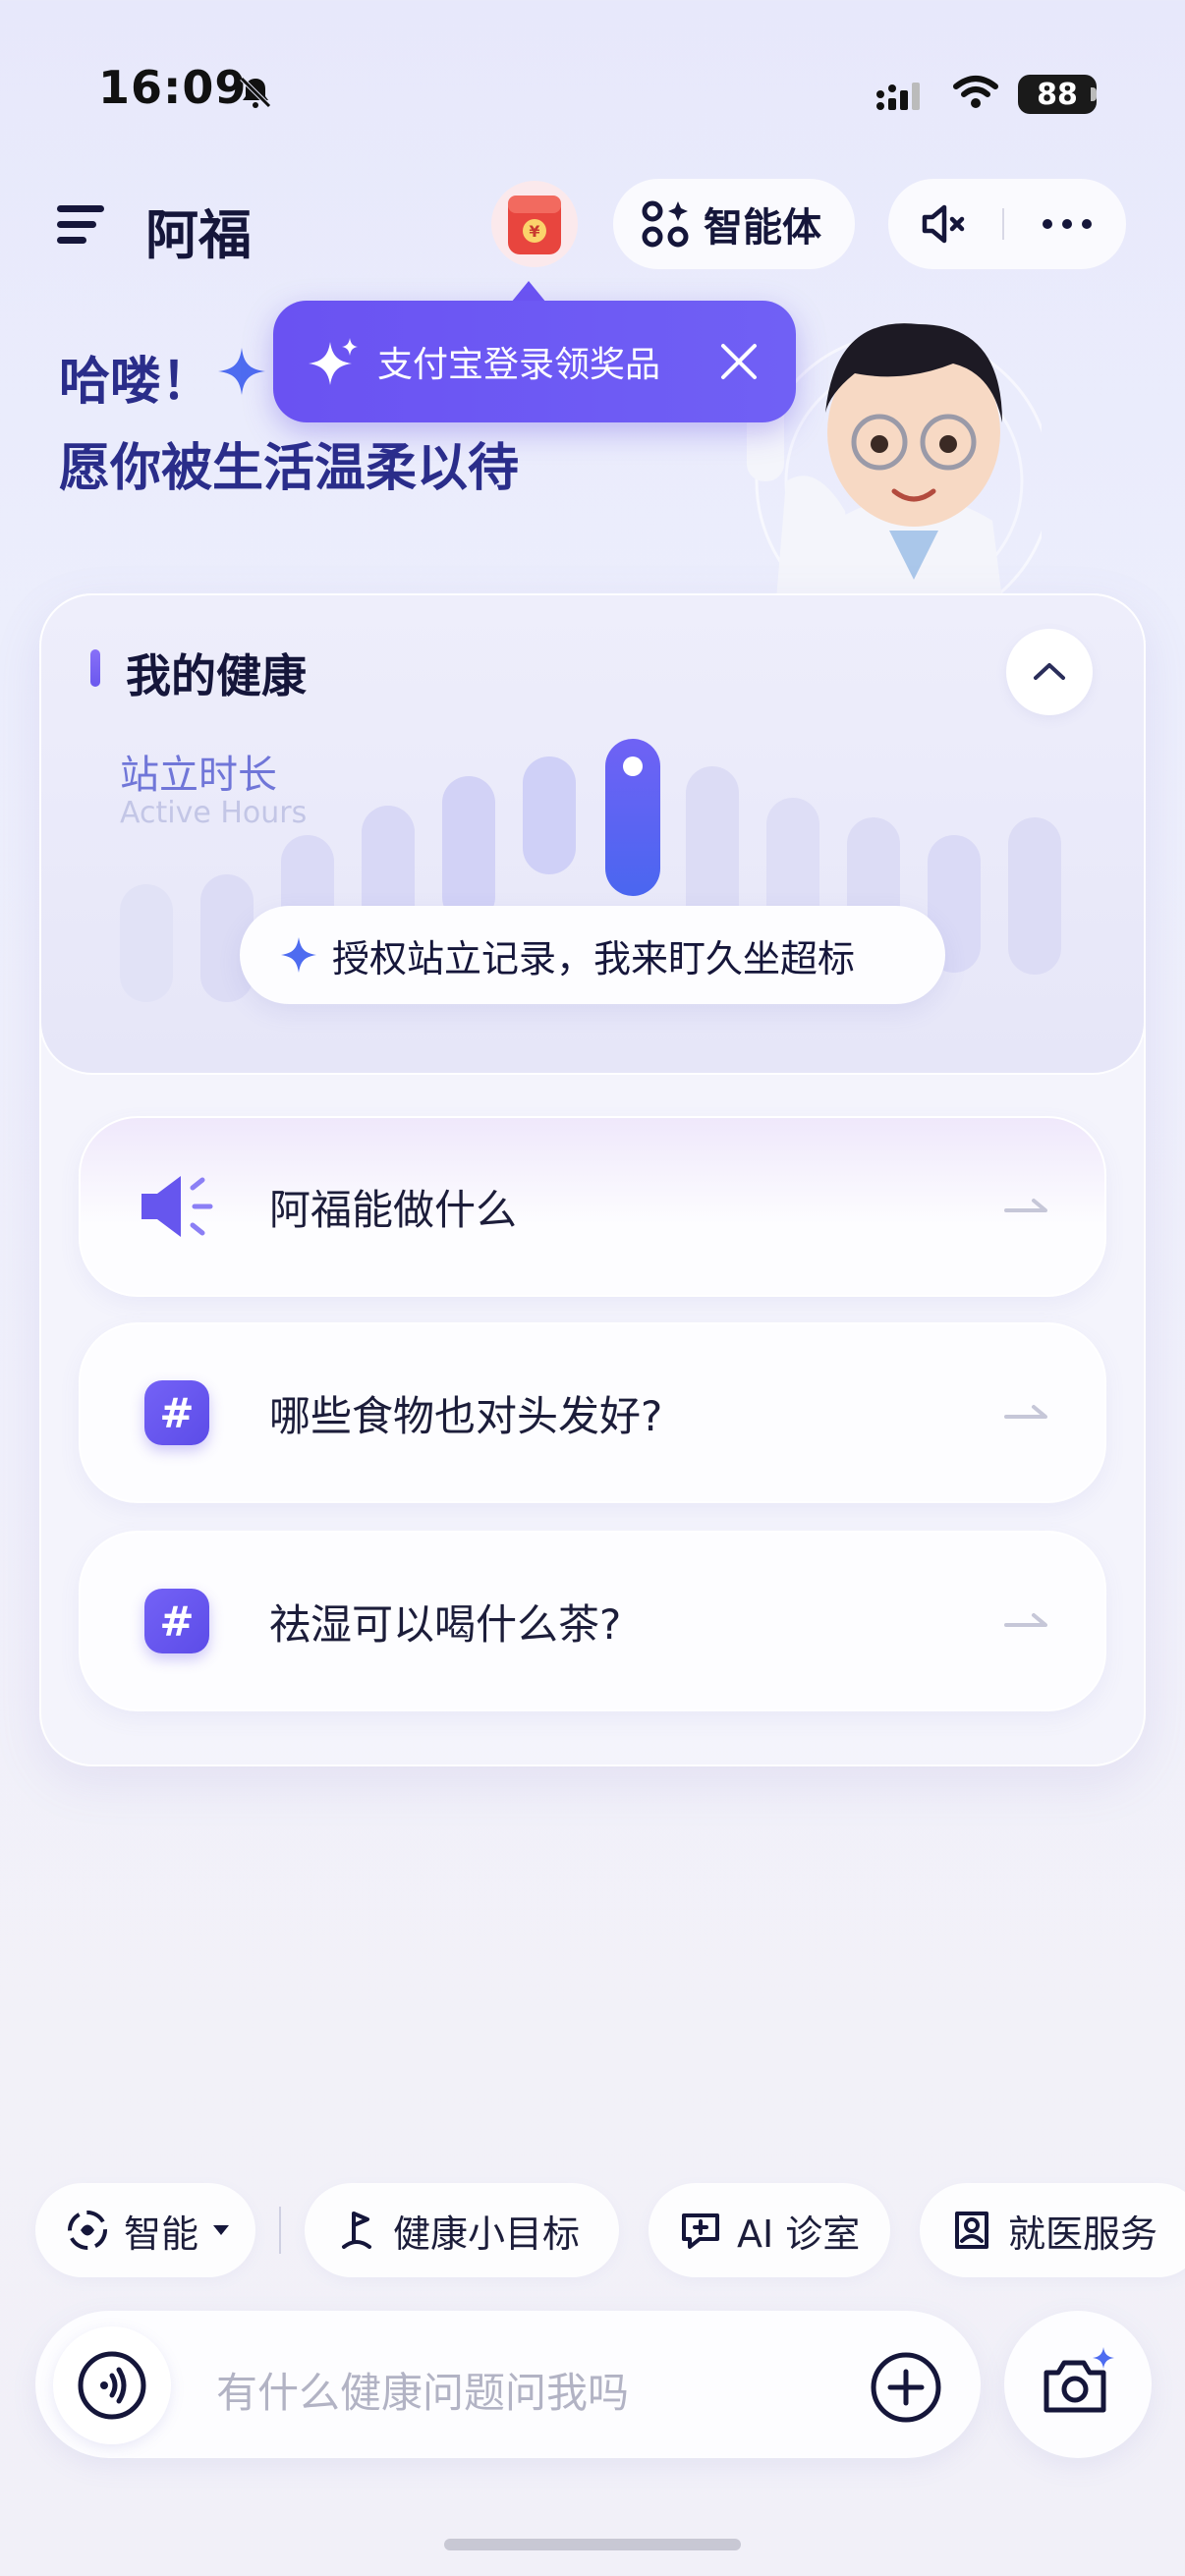  I want to click on mode-label: 智能, so click(162, 2234).